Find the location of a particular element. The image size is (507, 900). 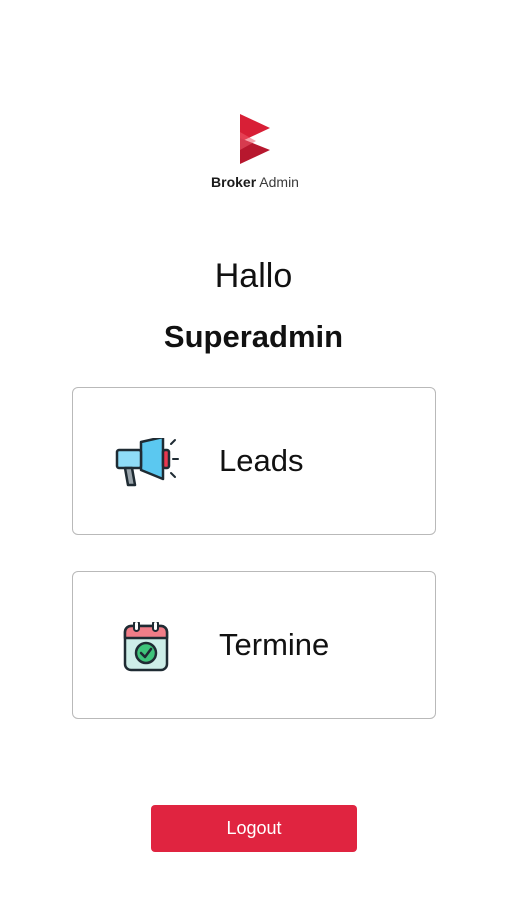

megaphone-icon is located at coordinates (147, 462).